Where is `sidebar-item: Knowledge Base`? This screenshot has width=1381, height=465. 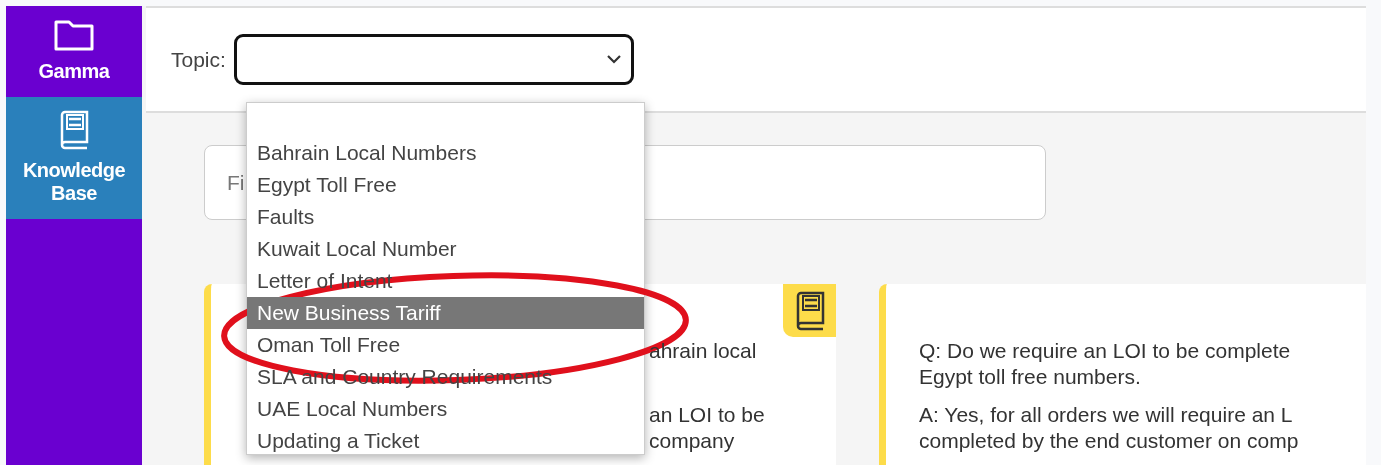
sidebar-item: Knowledge Base is located at coordinates (74, 158).